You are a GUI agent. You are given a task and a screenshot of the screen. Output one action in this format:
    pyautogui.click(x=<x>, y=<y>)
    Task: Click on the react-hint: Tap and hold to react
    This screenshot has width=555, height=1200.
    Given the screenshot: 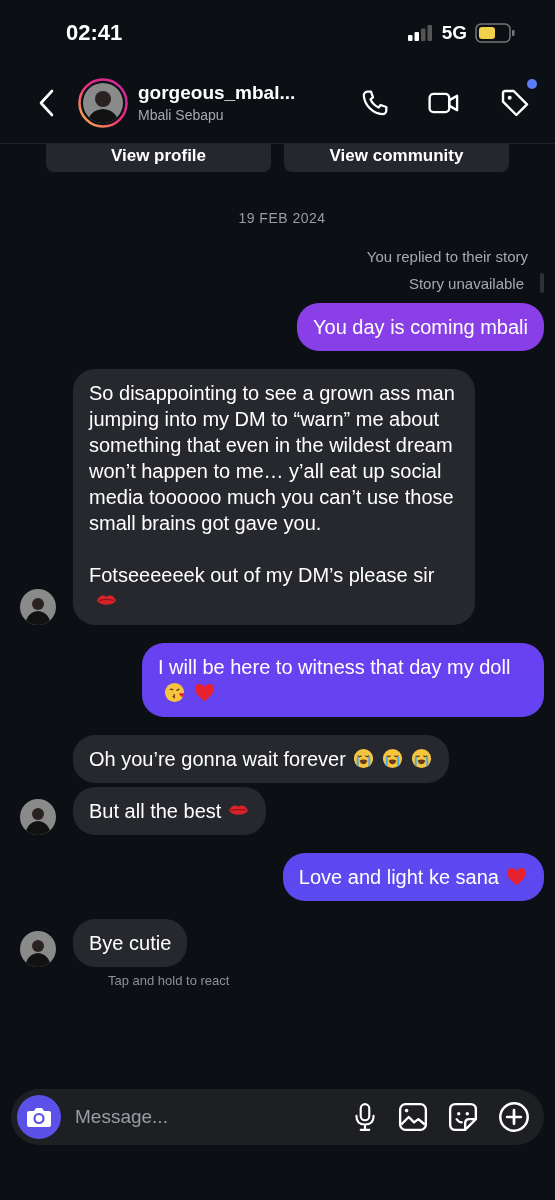 What is the action you would take?
    pyautogui.click(x=169, y=980)
    